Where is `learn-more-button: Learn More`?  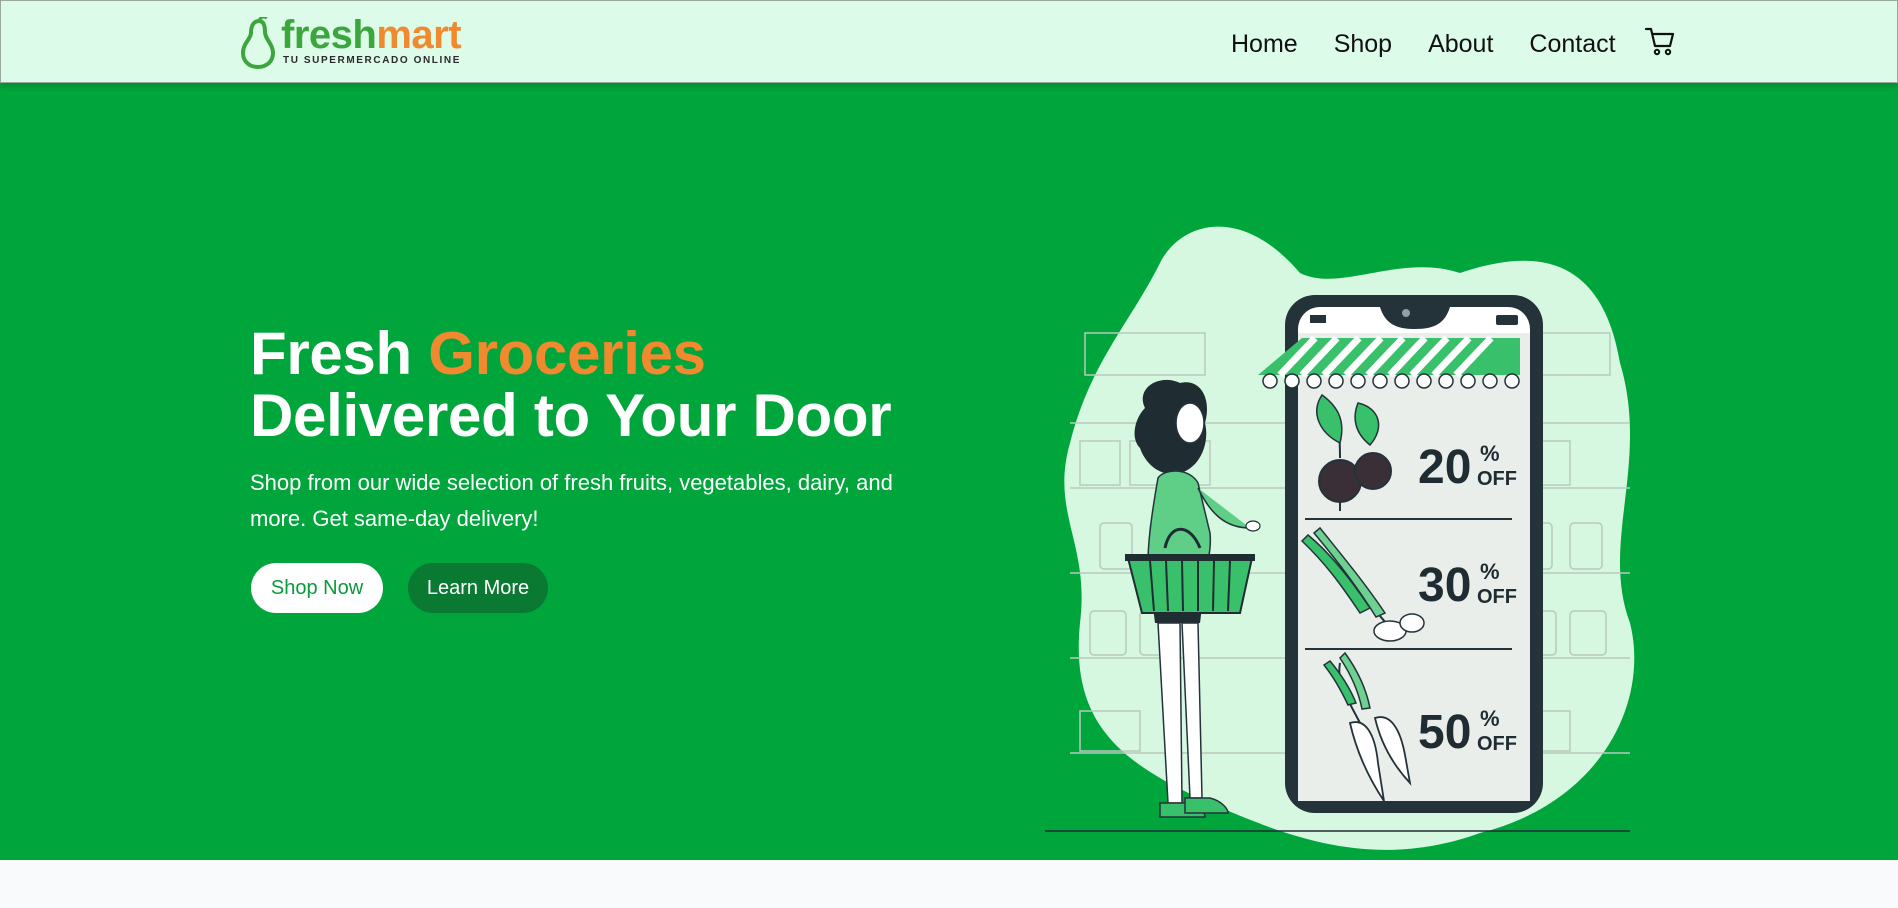 learn-more-button: Learn More is located at coordinates (478, 588).